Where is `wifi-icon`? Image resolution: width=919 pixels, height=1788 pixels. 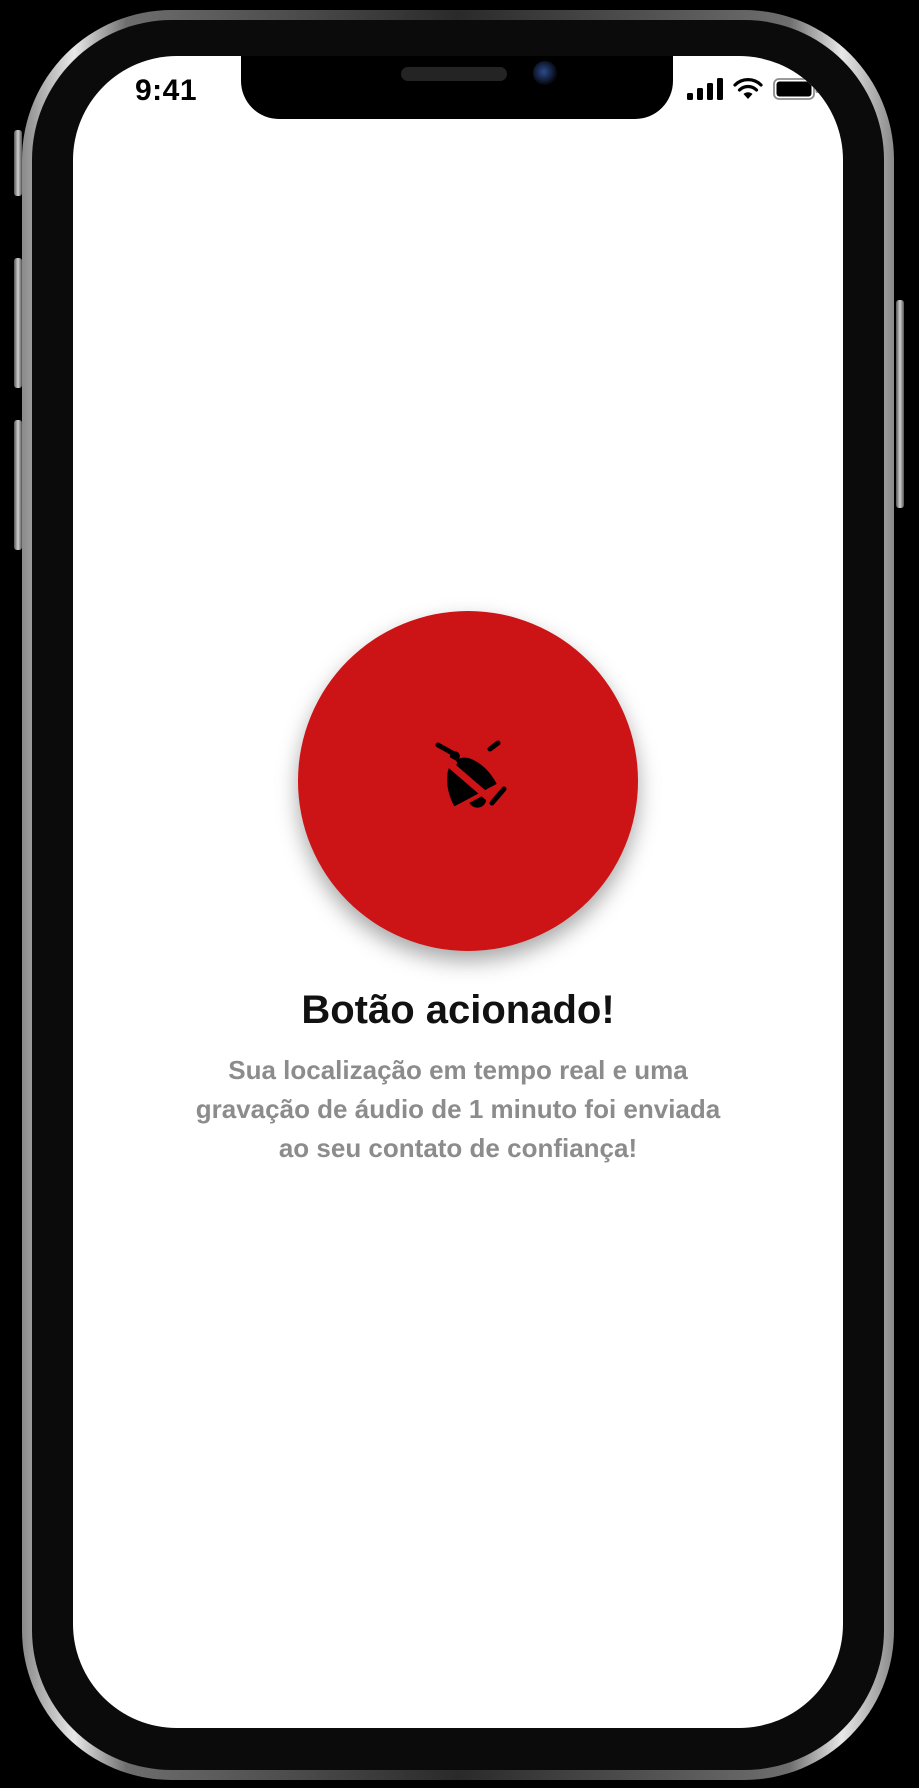 wifi-icon is located at coordinates (748, 88).